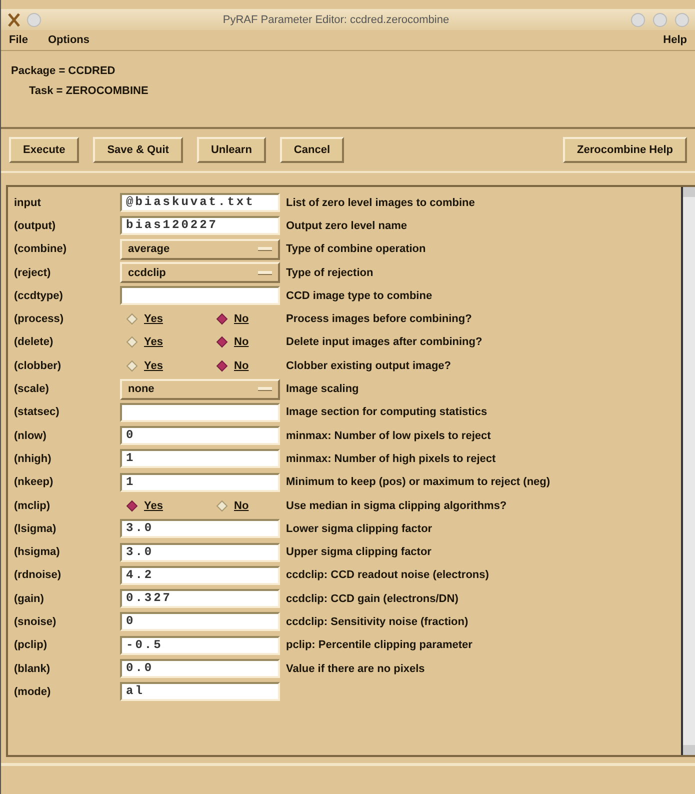 This screenshot has height=794, width=695. Describe the element at coordinates (41, 249) in the screenshot. I see `parameter-name: (combine)` at that location.